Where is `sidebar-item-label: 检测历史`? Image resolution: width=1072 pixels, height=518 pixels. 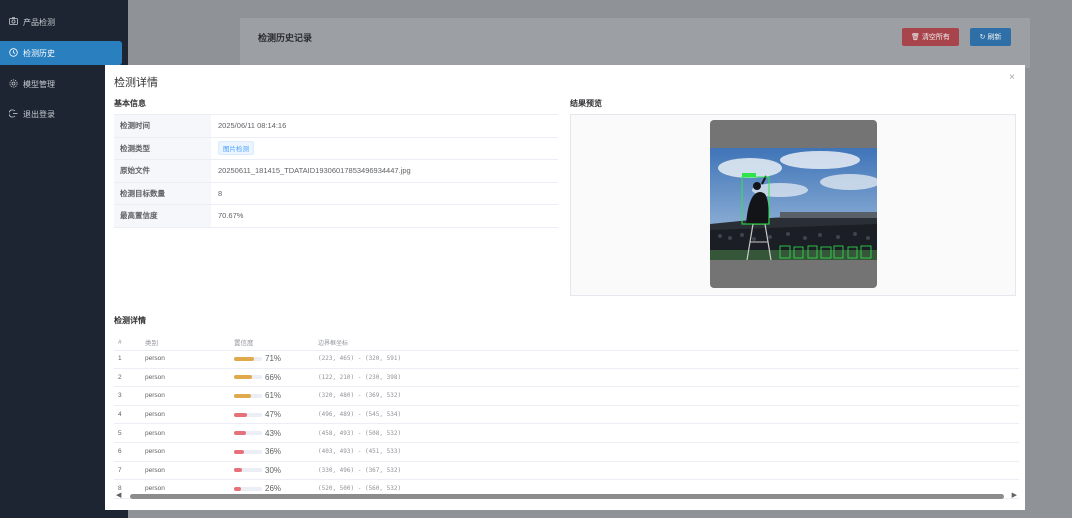 sidebar-item-label: 检测历史 is located at coordinates (39, 53).